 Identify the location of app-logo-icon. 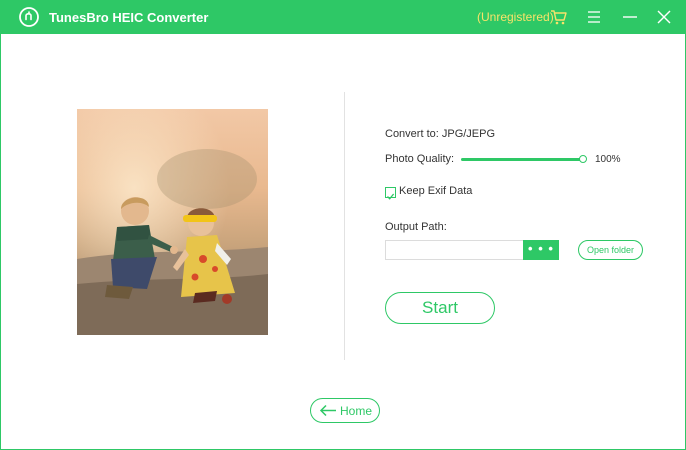
(29, 17).